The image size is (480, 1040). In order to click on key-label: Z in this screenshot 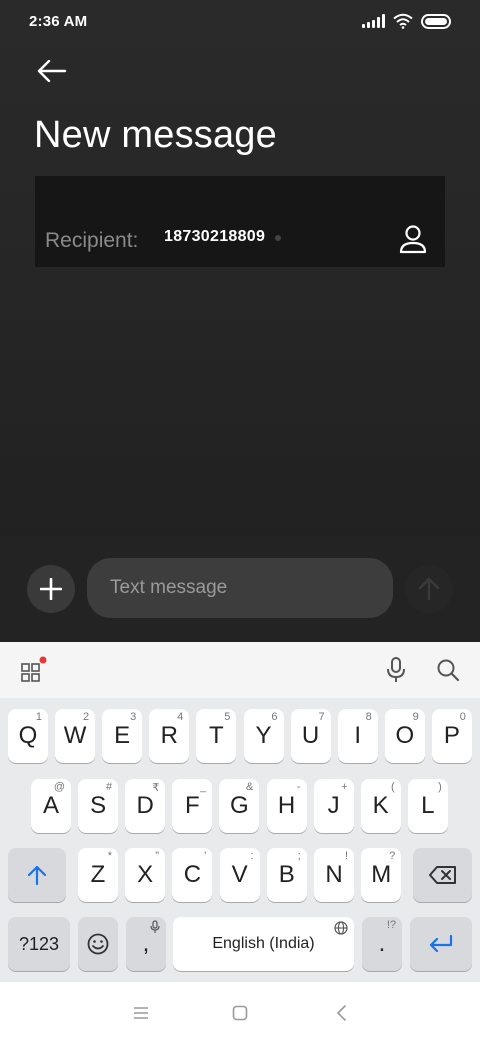, I will do `click(98, 874)`.